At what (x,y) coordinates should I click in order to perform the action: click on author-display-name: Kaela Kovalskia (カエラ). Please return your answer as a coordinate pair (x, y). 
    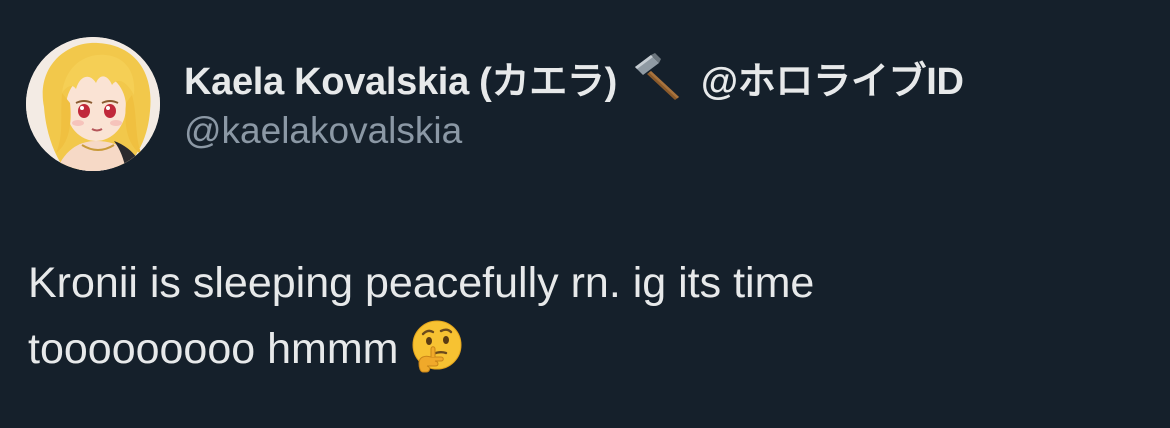
    Looking at the image, I should click on (400, 77).